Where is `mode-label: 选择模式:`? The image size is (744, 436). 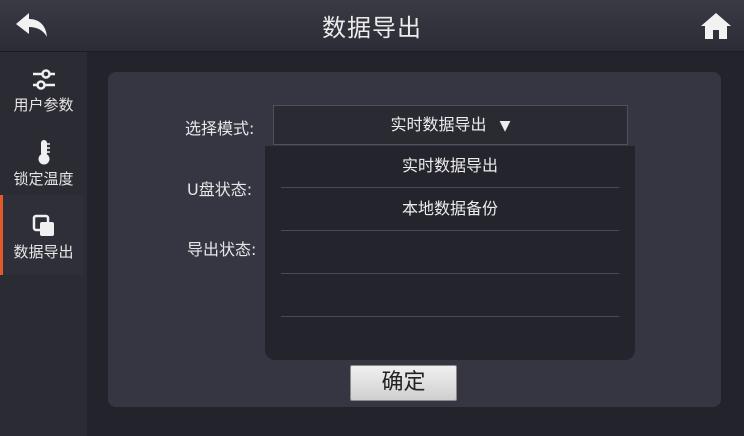
mode-label: 选择模式: is located at coordinates (220, 128).